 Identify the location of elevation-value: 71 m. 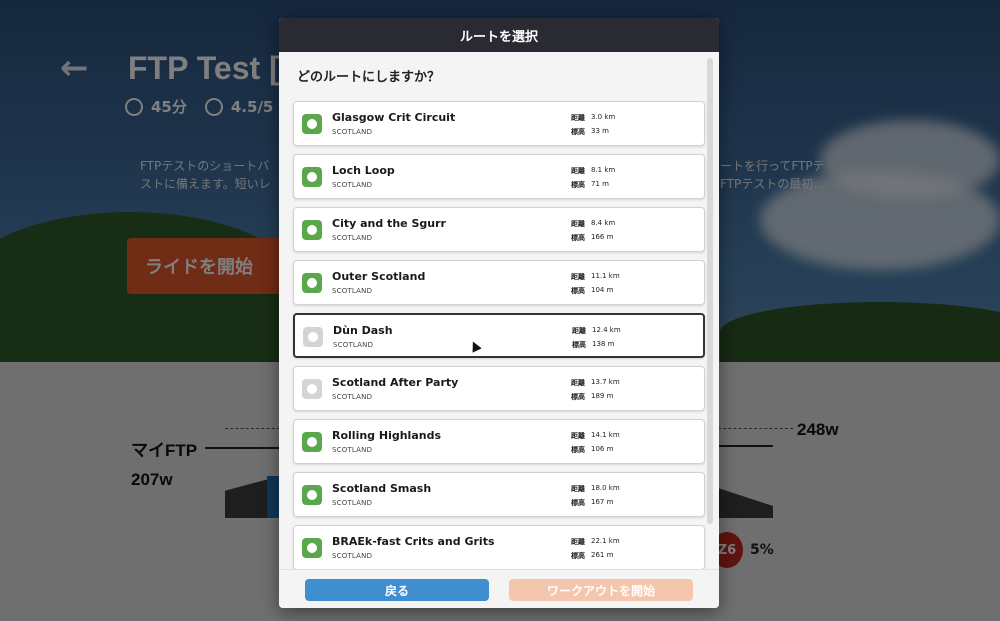
(600, 184).